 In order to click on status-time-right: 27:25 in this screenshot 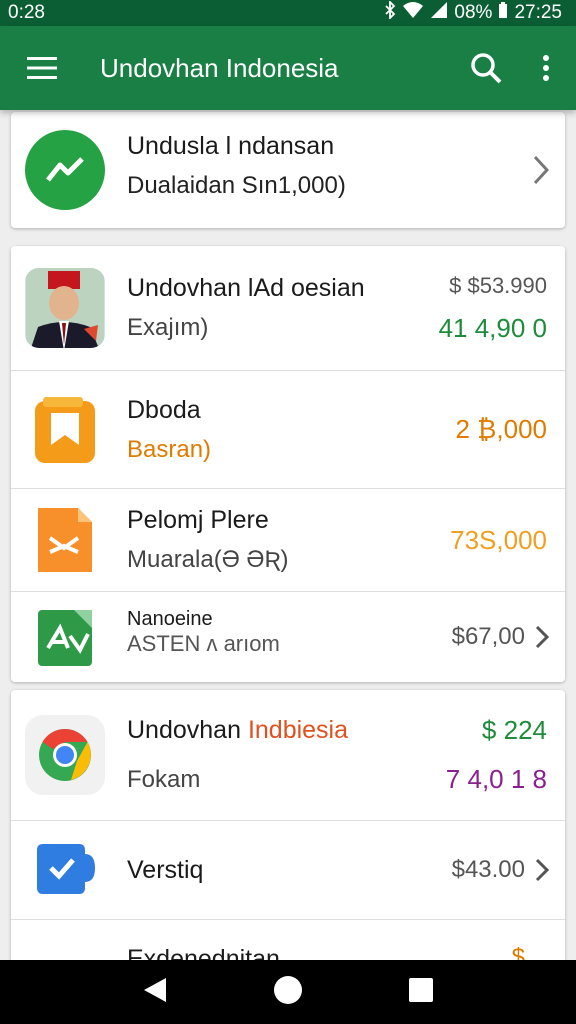, I will do `click(538, 12)`.